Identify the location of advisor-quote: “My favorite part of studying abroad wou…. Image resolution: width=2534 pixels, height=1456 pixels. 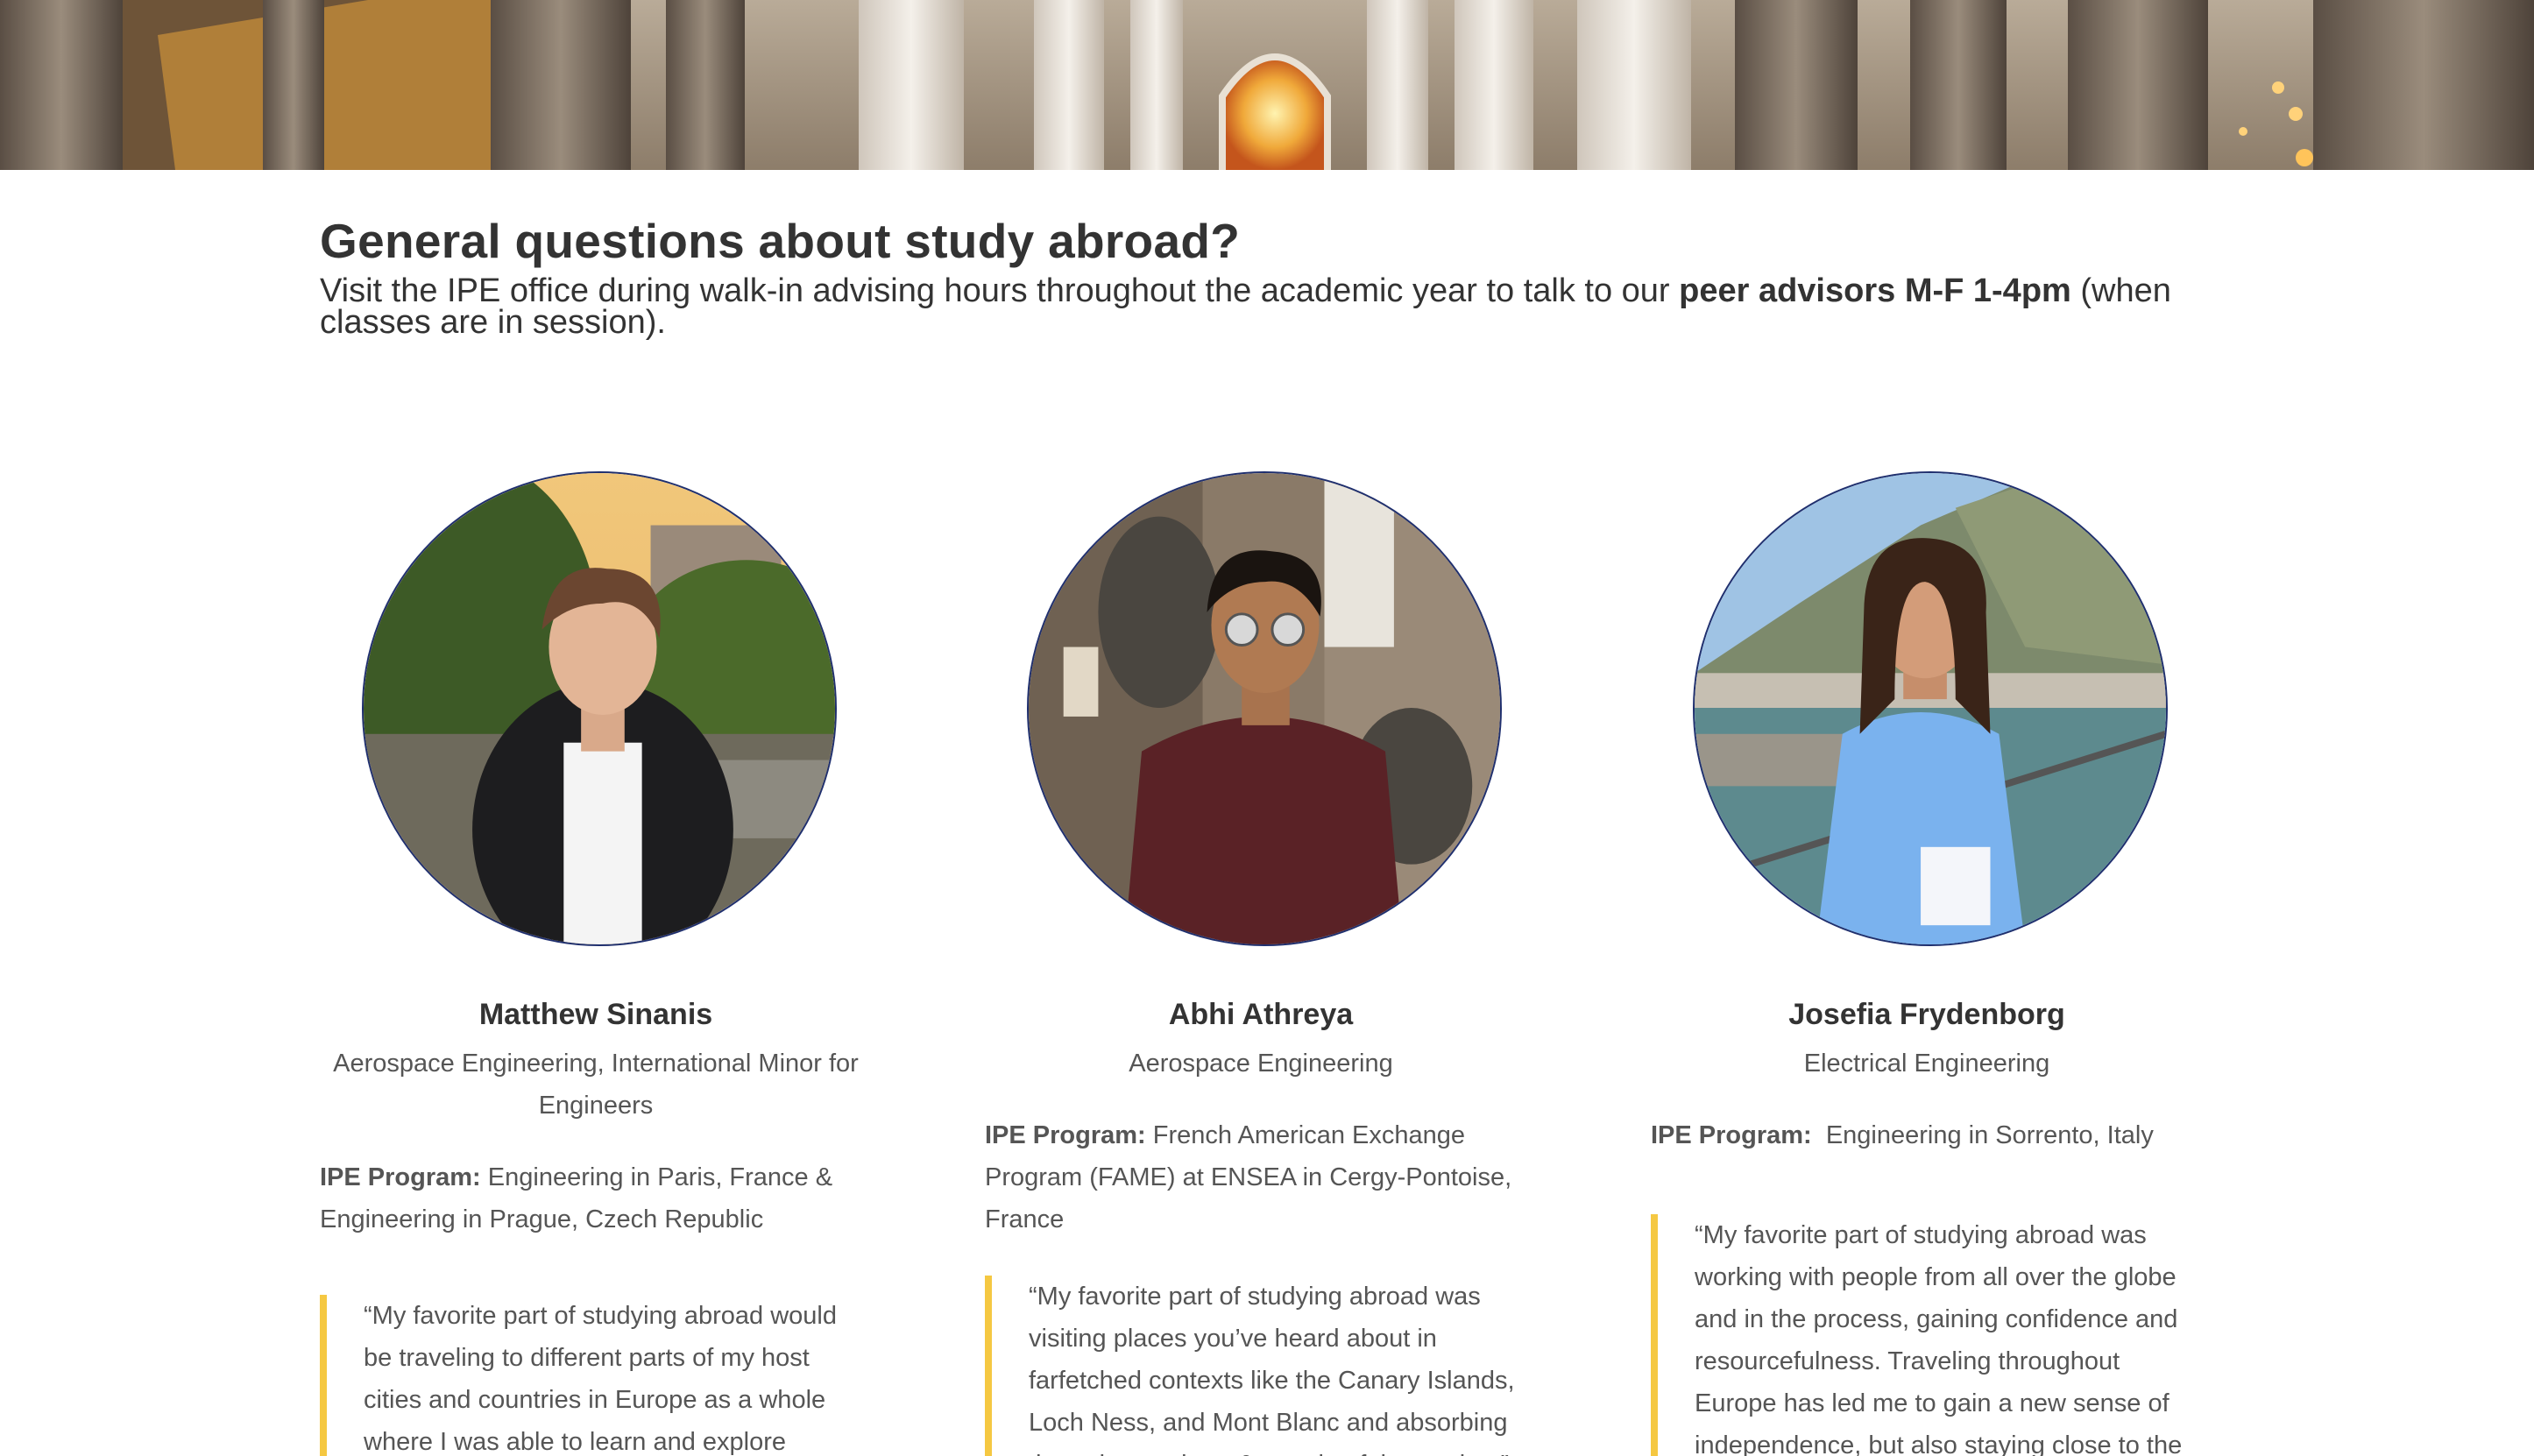
(596, 1375).